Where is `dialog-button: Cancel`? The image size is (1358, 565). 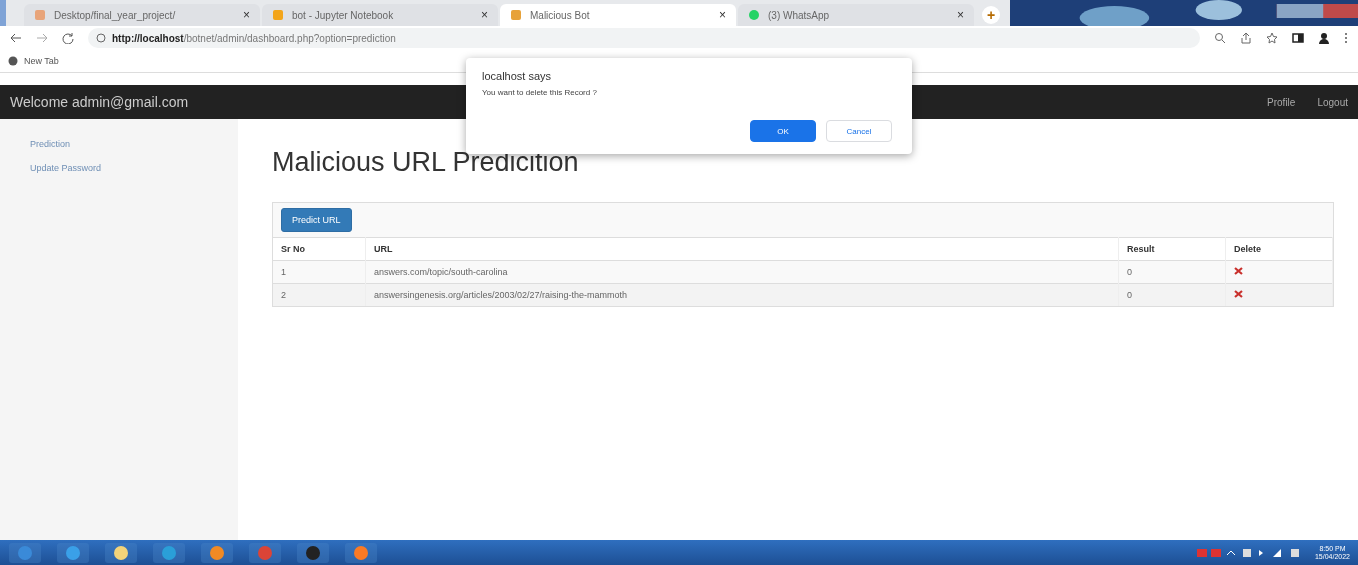 dialog-button: Cancel is located at coordinates (859, 131).